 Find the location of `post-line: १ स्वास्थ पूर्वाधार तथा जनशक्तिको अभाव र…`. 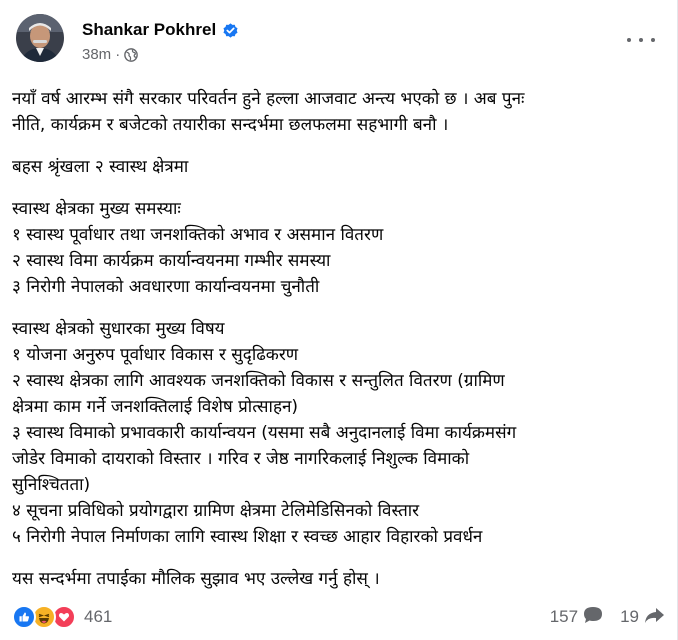

post-line: १ स्वास्थ पूर्वाधार तथा जनशक्तिको अभाव र… is located at coordinates (198, 235).